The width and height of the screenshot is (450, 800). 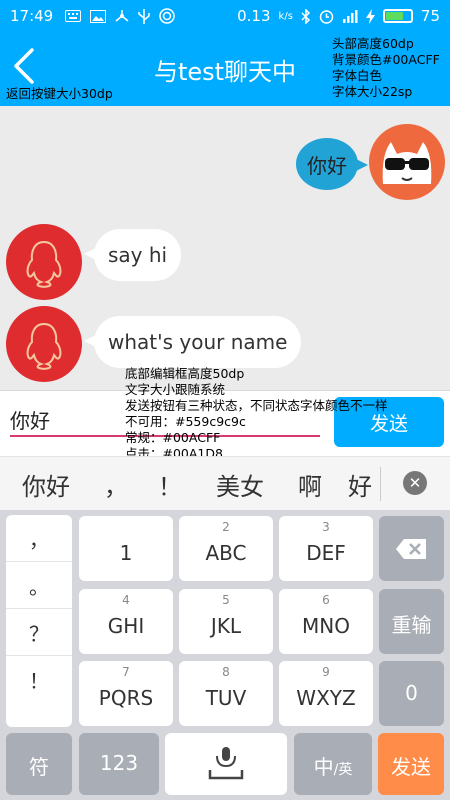 I want to click on alarm-icon, so click(x=326, y=16).